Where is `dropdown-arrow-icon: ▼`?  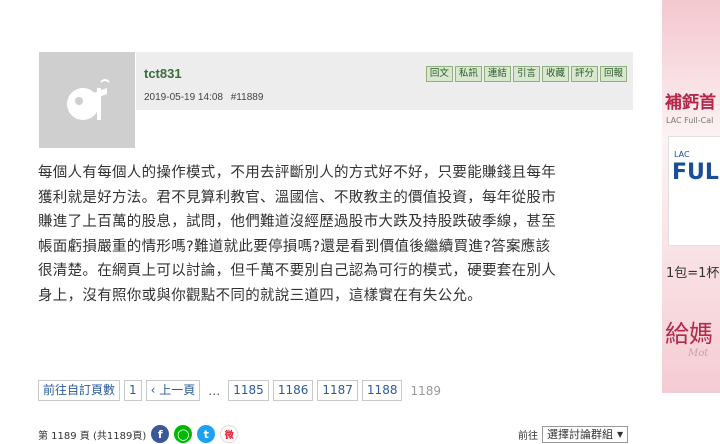 dropdown-arrow-icon: ▼ is located at coordinates (620, 434).